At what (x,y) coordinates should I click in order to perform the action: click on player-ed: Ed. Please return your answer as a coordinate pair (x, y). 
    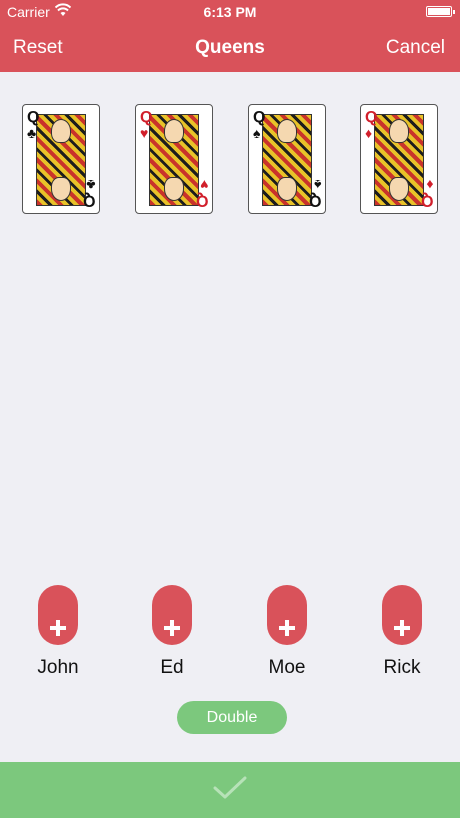
    Looking at the image, I should click on (172, 632).